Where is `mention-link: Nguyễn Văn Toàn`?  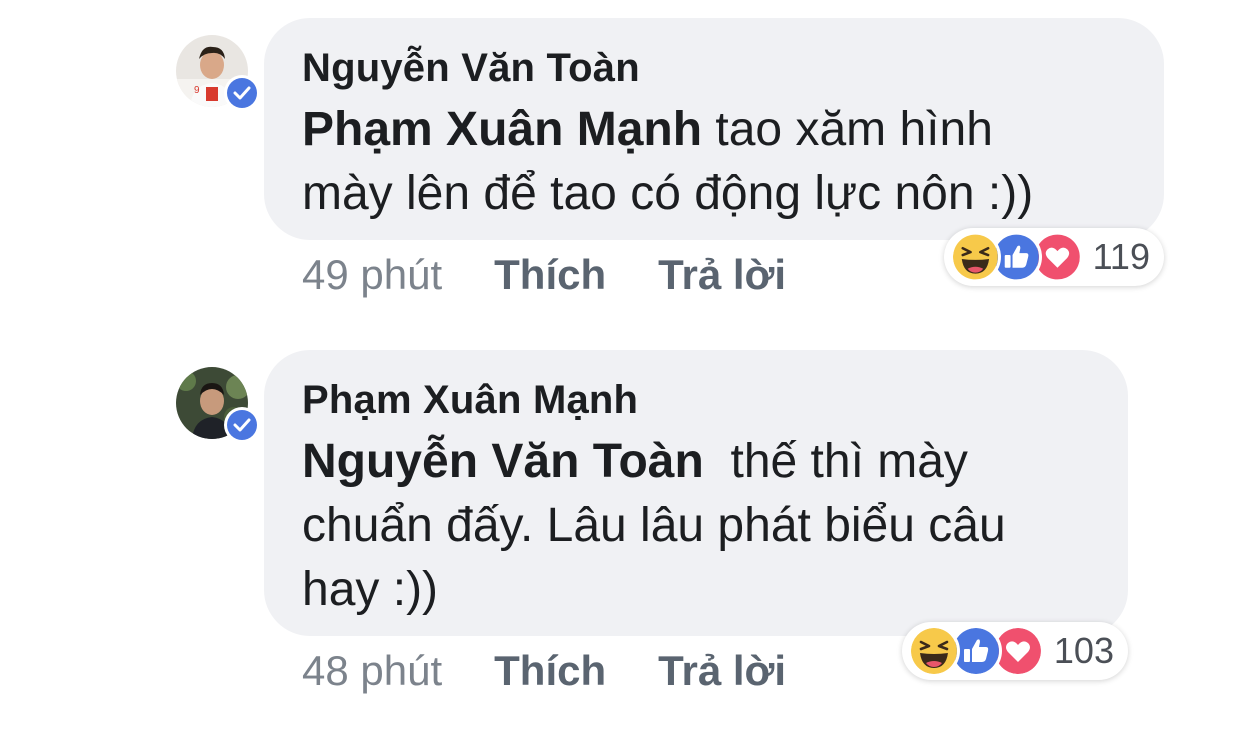
mention-link: Nguyễn Văn Toàn is located at coordinates (503, 461).